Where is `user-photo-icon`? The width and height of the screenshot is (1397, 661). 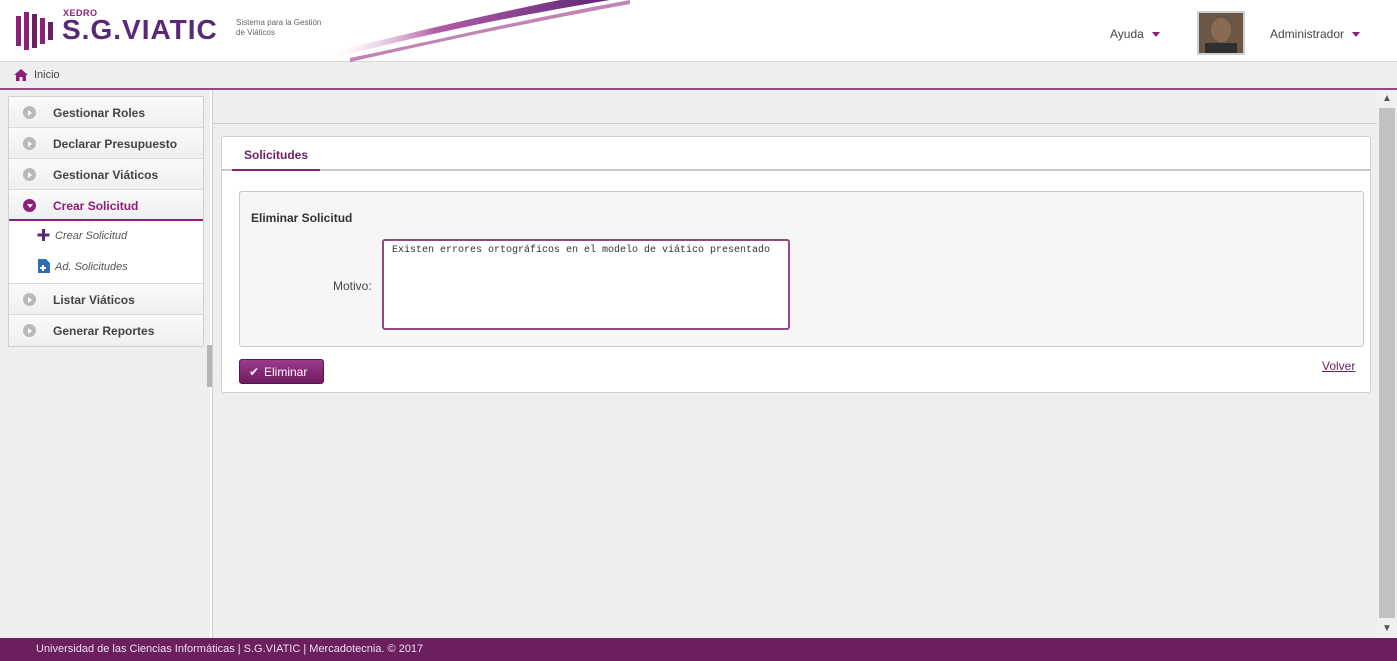
user-photo-icon is located at coordinates (1221, 33).